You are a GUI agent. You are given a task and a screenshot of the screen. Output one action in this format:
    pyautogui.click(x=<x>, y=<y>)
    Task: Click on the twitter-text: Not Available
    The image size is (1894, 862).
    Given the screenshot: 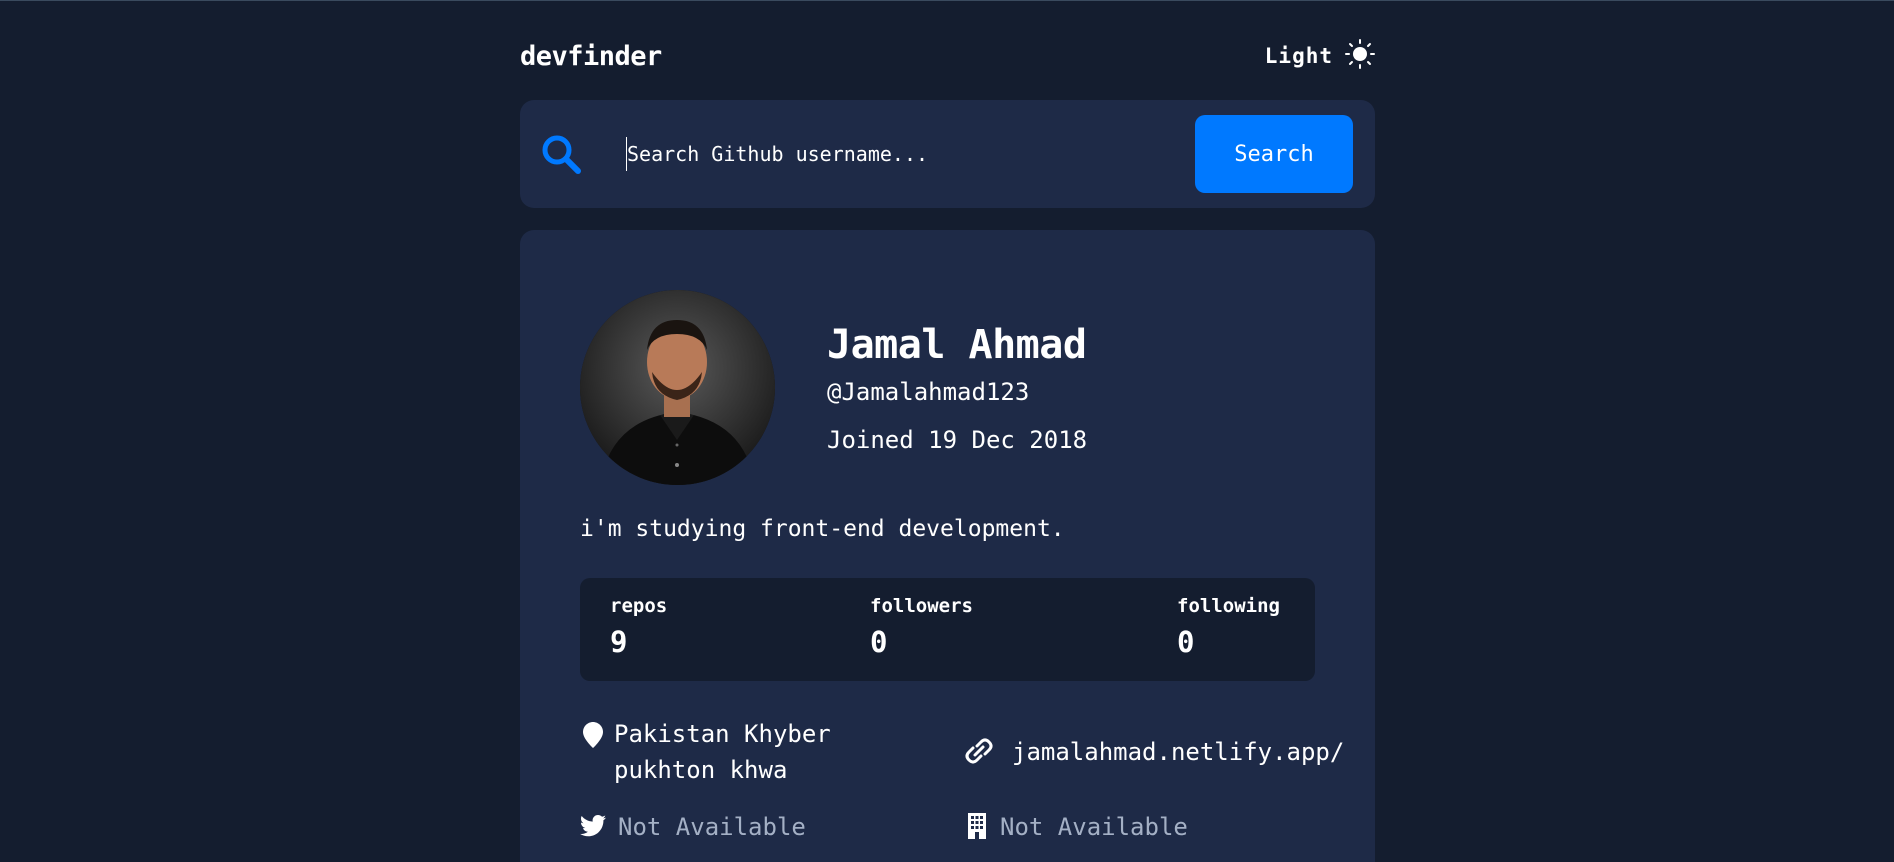 What is the action you would take?
    pyautogui.click(x=712, y=827)
    